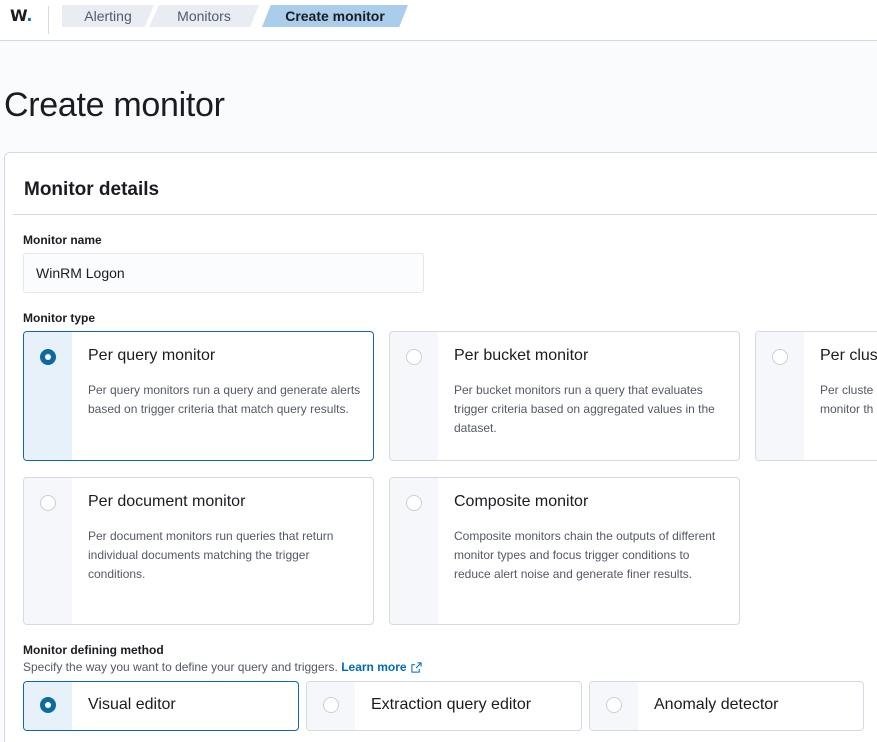 This screenshot has height=742, width=877. Describe the element at coordinates (132, 704) in the screenshot. I see `card-title: Visual editor` at that location.